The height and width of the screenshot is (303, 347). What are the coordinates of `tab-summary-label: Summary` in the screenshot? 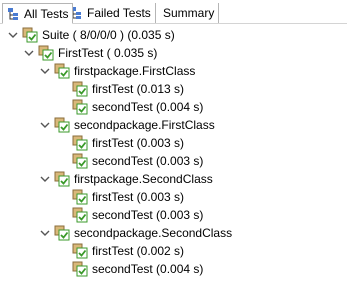 It's located at (189, 13).